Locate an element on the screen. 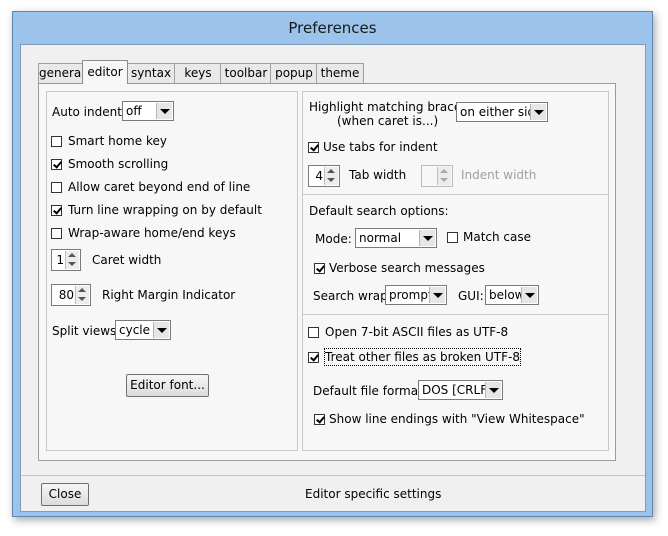 The image size is (668, 536). tab-popup: popup is located at coordinates (294, 73).